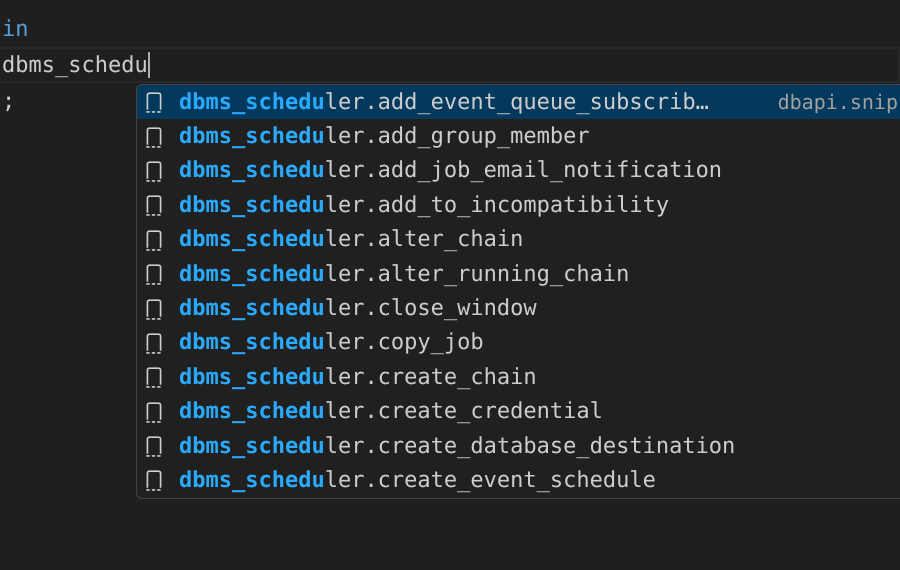 This screenshot has height=570, width=900. I want to click on text-cursor, so click(149, 65).